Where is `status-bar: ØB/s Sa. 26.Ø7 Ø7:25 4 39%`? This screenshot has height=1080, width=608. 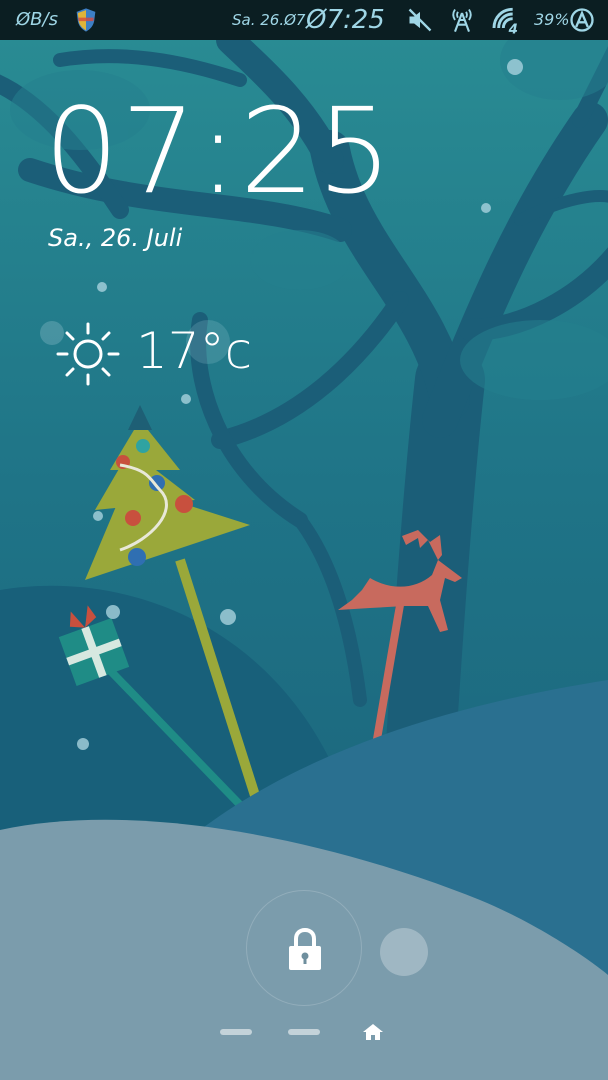
status-bar: ØB/s Sa. 26.Ø7 Ø7:25 4 39% is located at coordinates (304, 20).